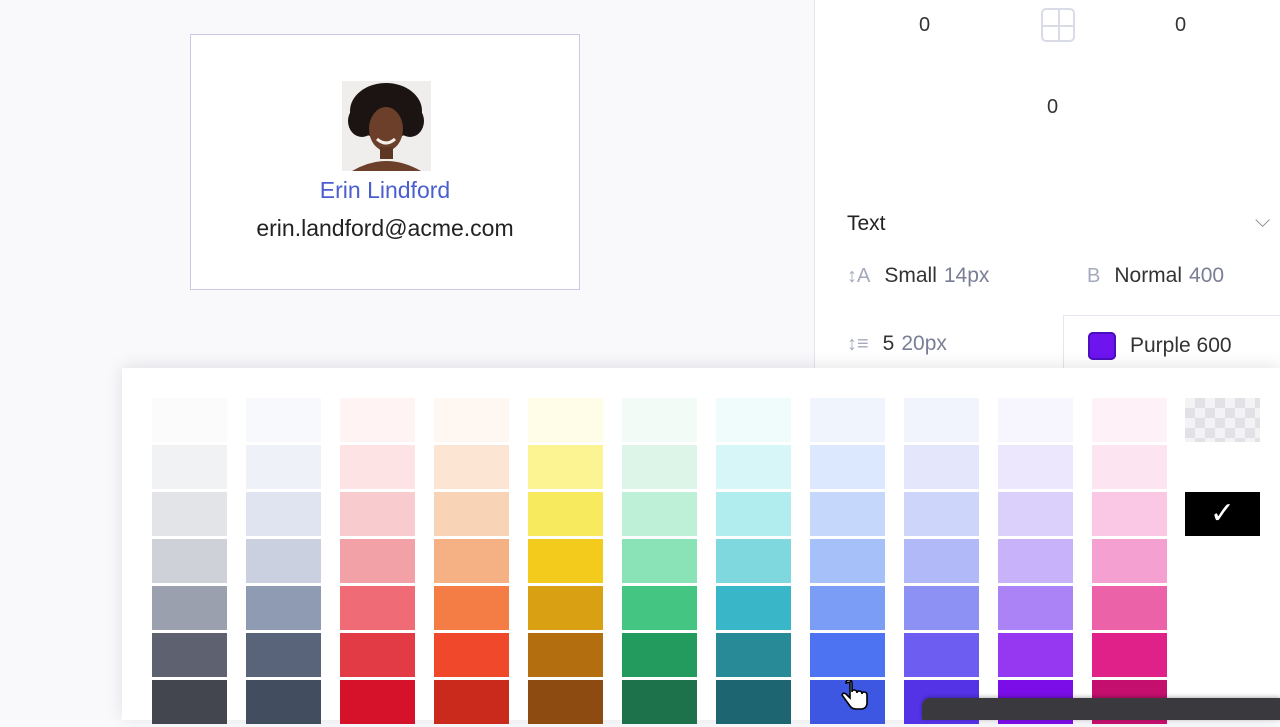  I want to click on chevron-down-icon: ⌵, so click(1262, 221).